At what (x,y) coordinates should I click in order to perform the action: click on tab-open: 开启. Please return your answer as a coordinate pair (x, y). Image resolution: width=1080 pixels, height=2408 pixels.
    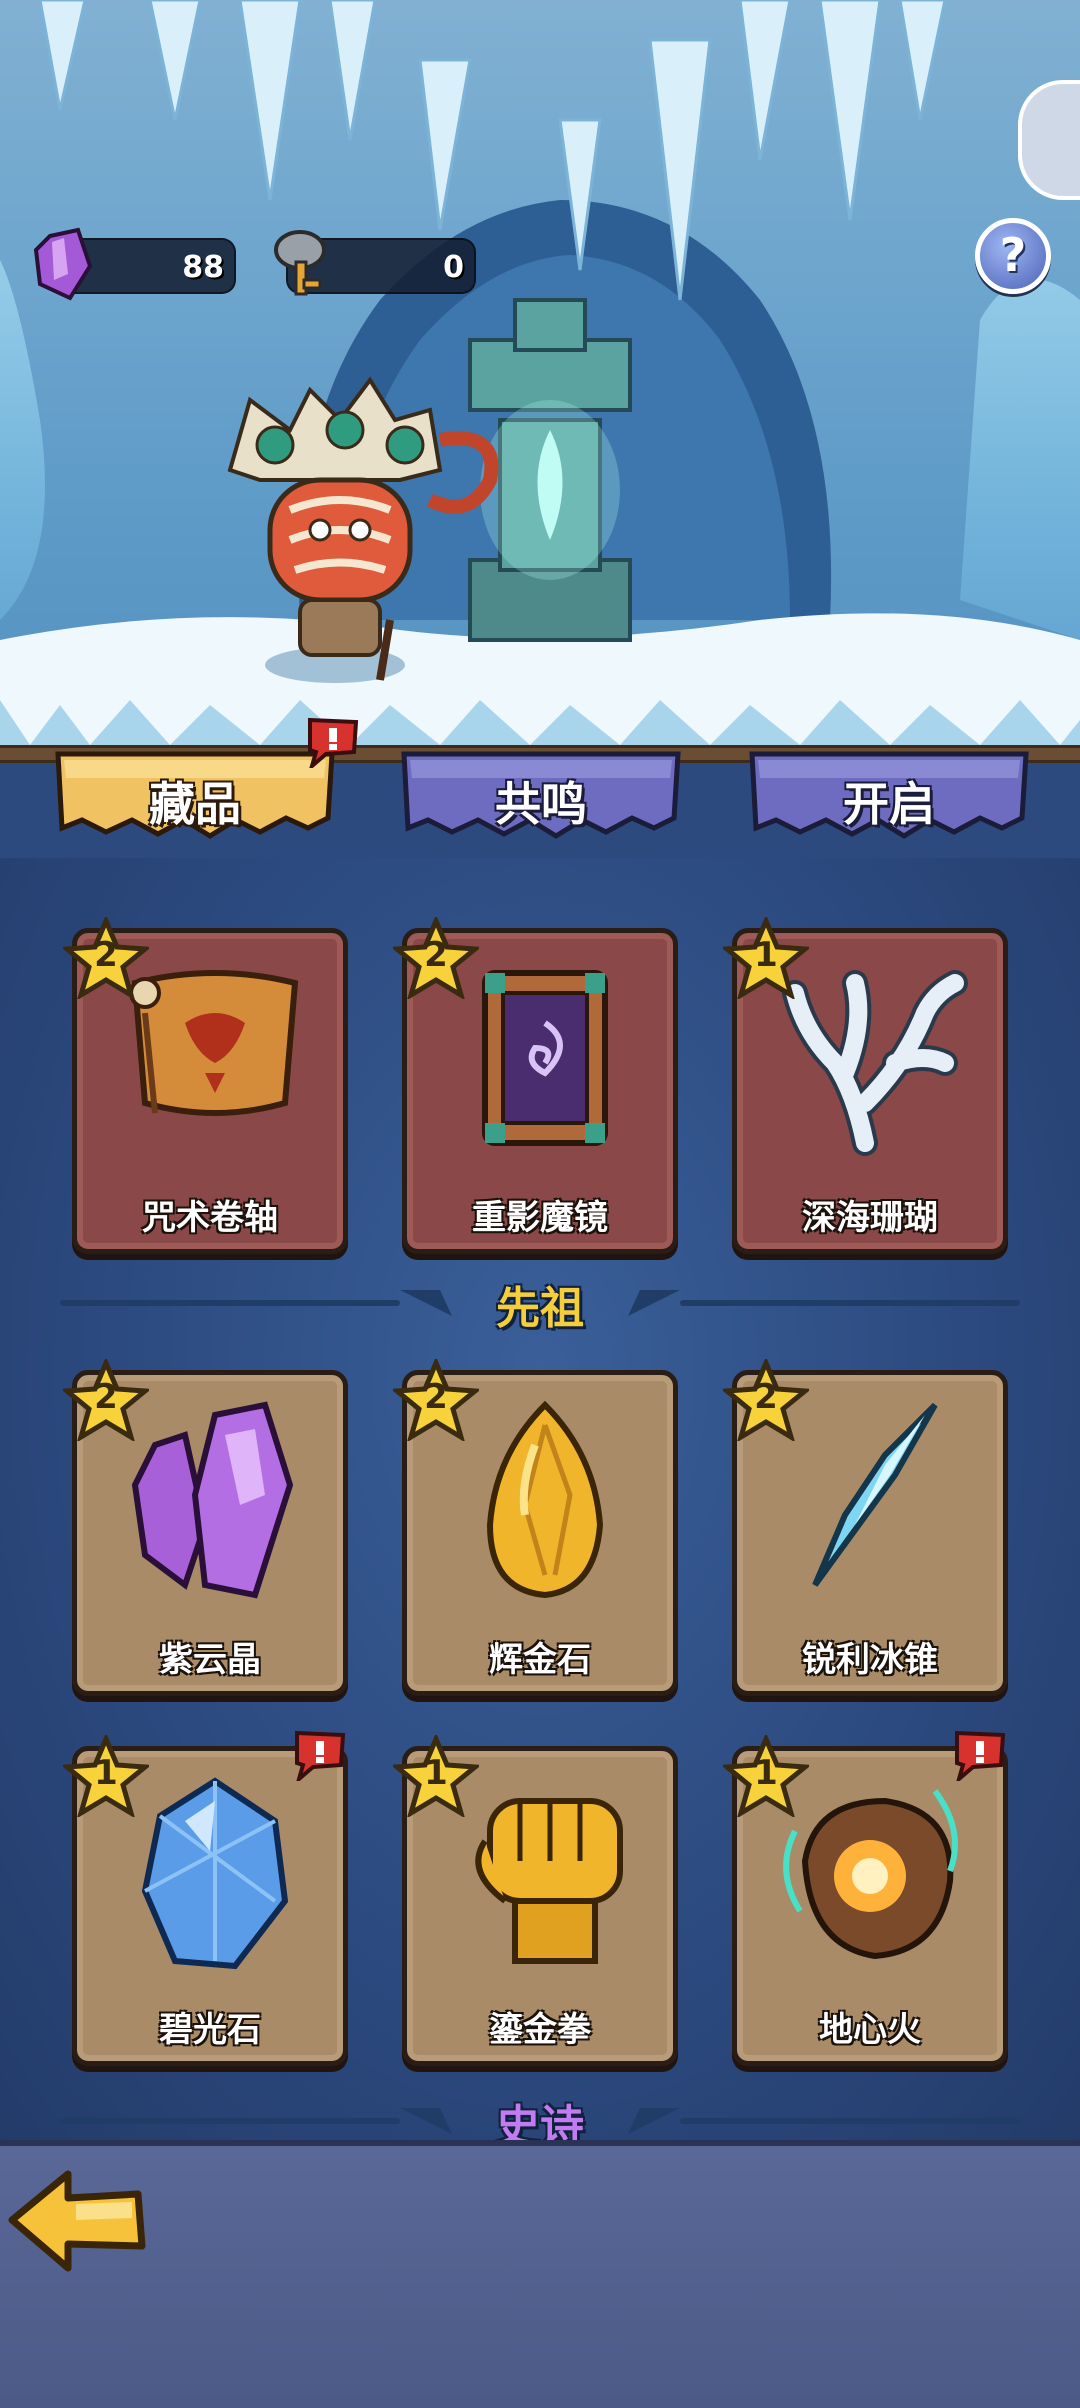
    Looking at the image, I should click on (889, 803).